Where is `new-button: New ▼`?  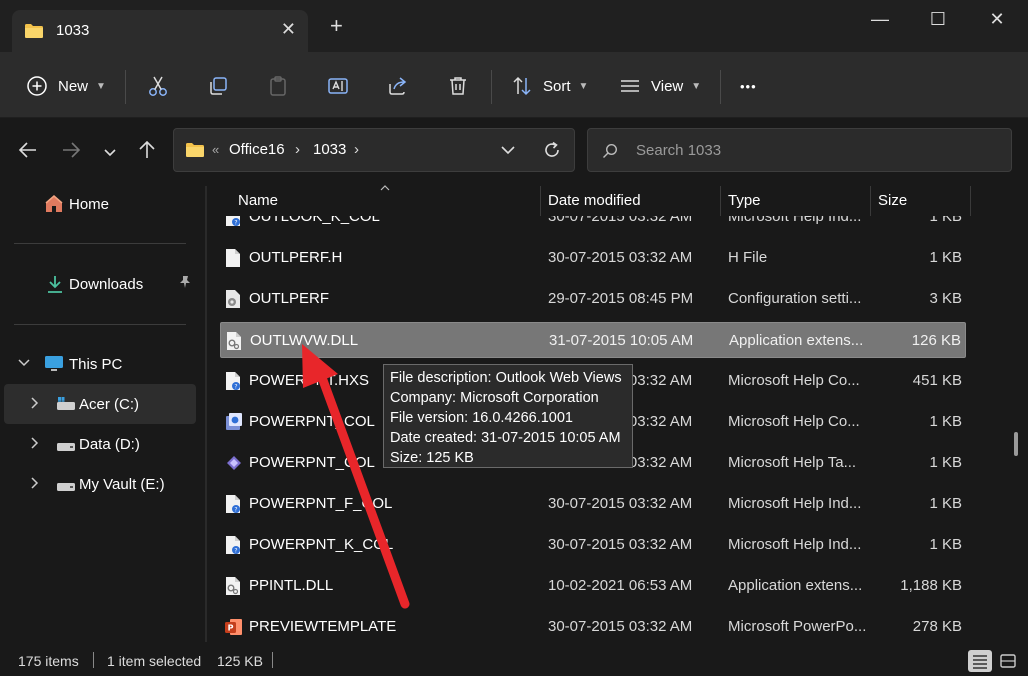
new-button: New ▼ is located at coordinates (66, 86).